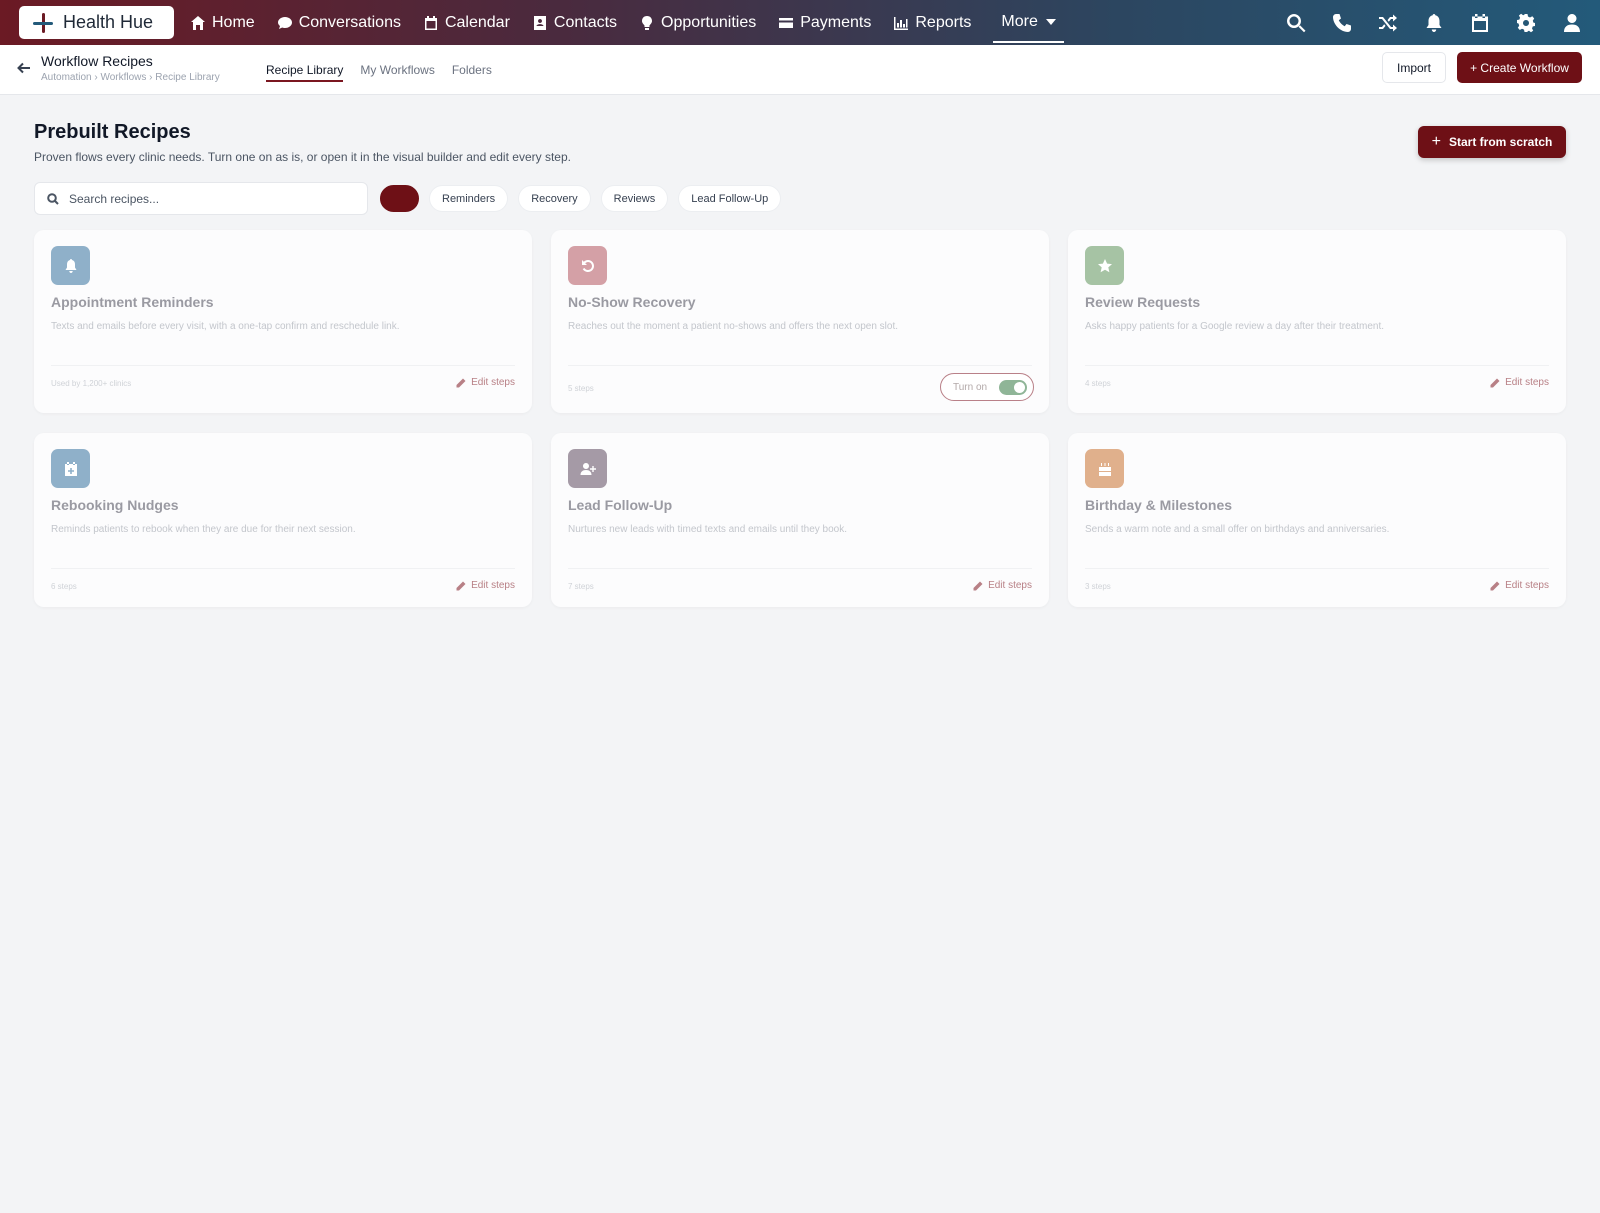  What do you see at coordinates (349, 22) in the screenshot?
I see `nav-item-label: Conversations` at bounding box center [349, 22].